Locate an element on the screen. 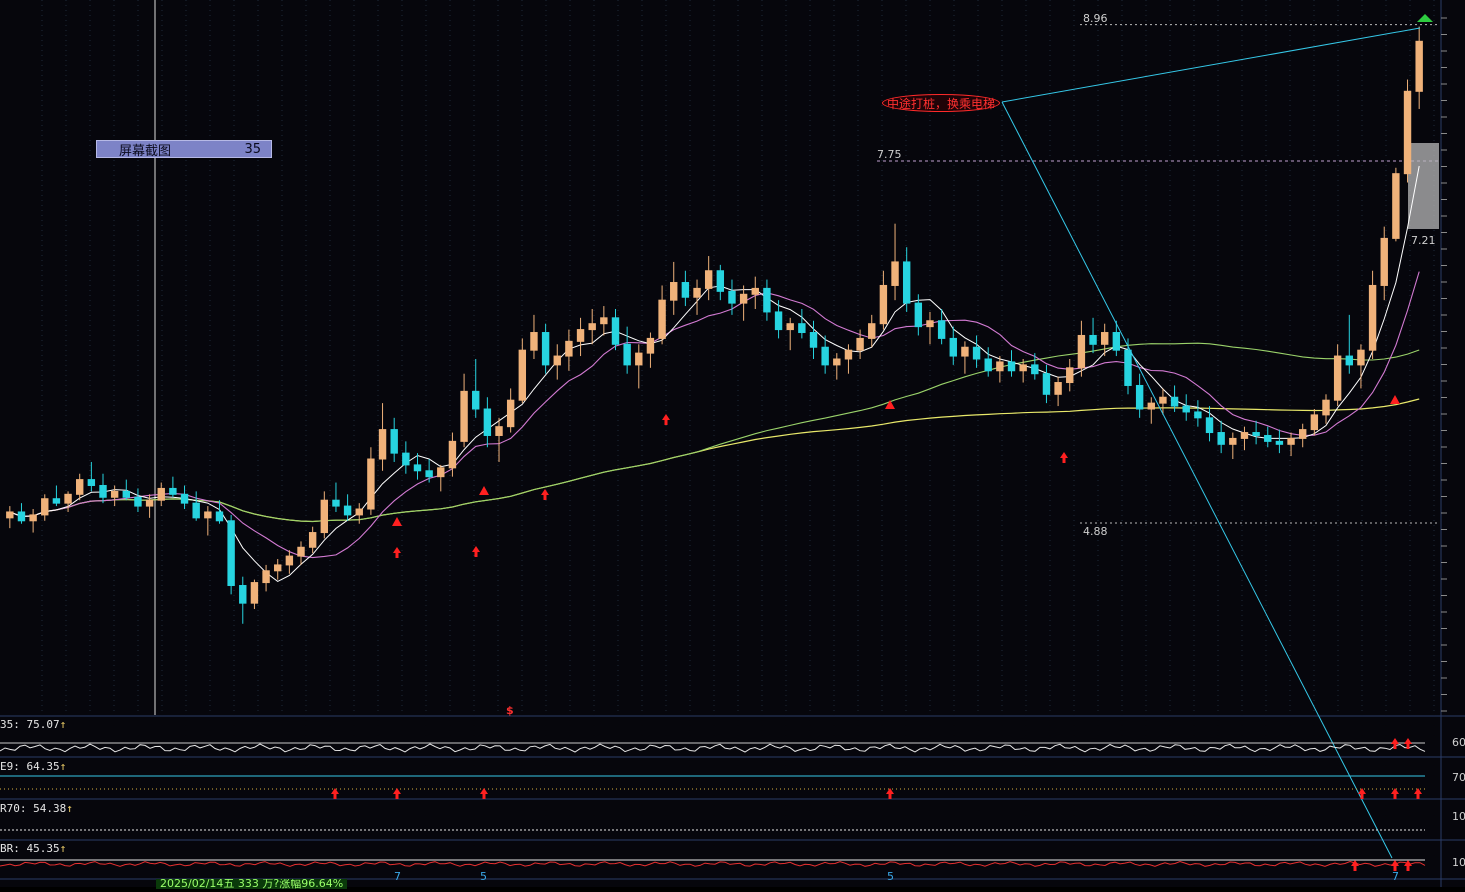 The width and height of the screenshot is (1465, 892). pane-tick-4: 10 is located at coordinates (1458, 862).